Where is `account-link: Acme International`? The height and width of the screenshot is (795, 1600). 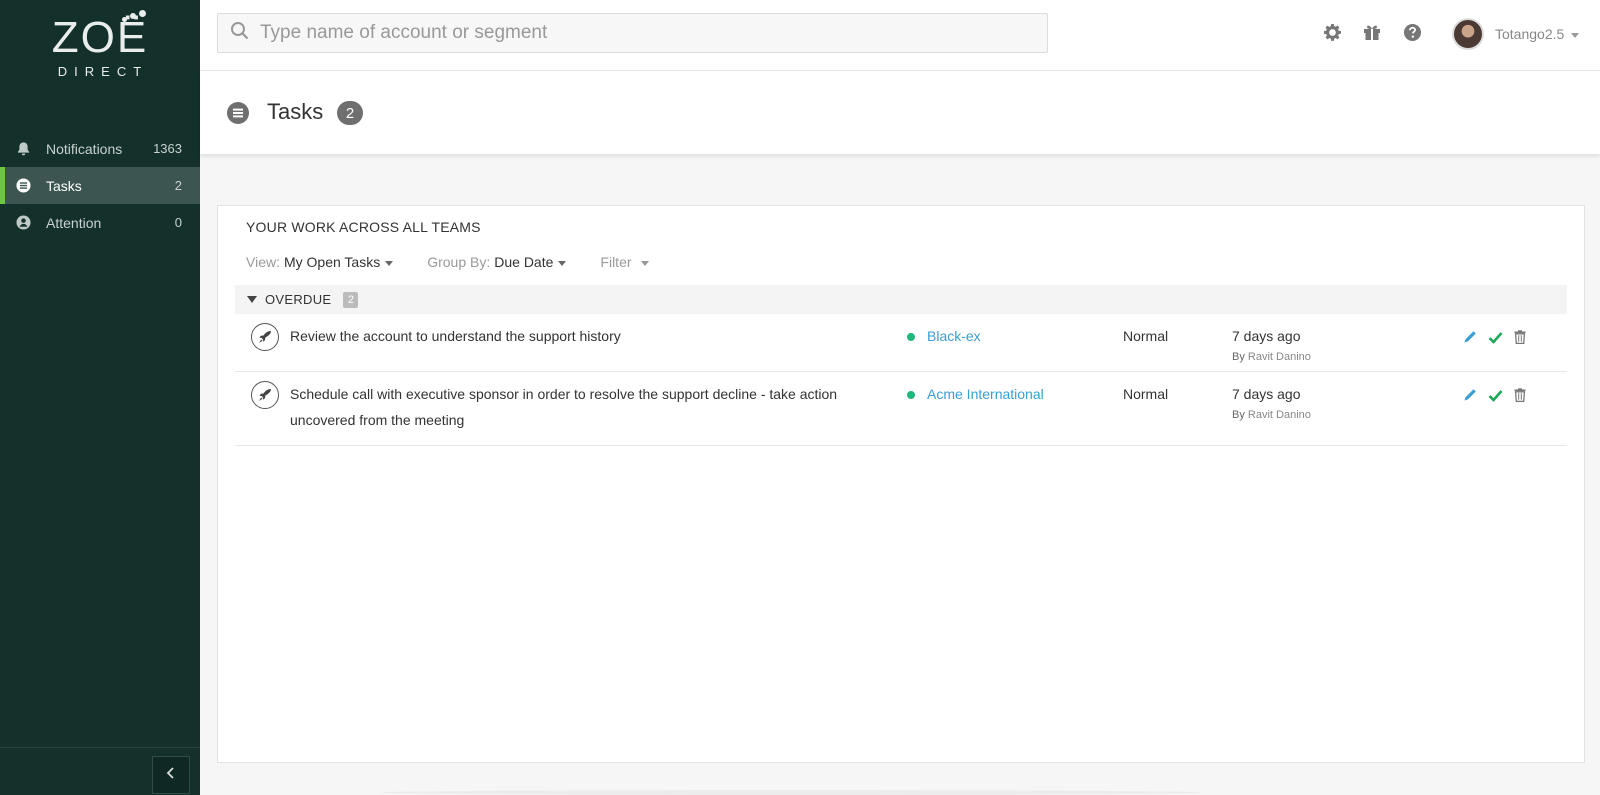
account-link: Acme International is located at coordinates (985, 394).